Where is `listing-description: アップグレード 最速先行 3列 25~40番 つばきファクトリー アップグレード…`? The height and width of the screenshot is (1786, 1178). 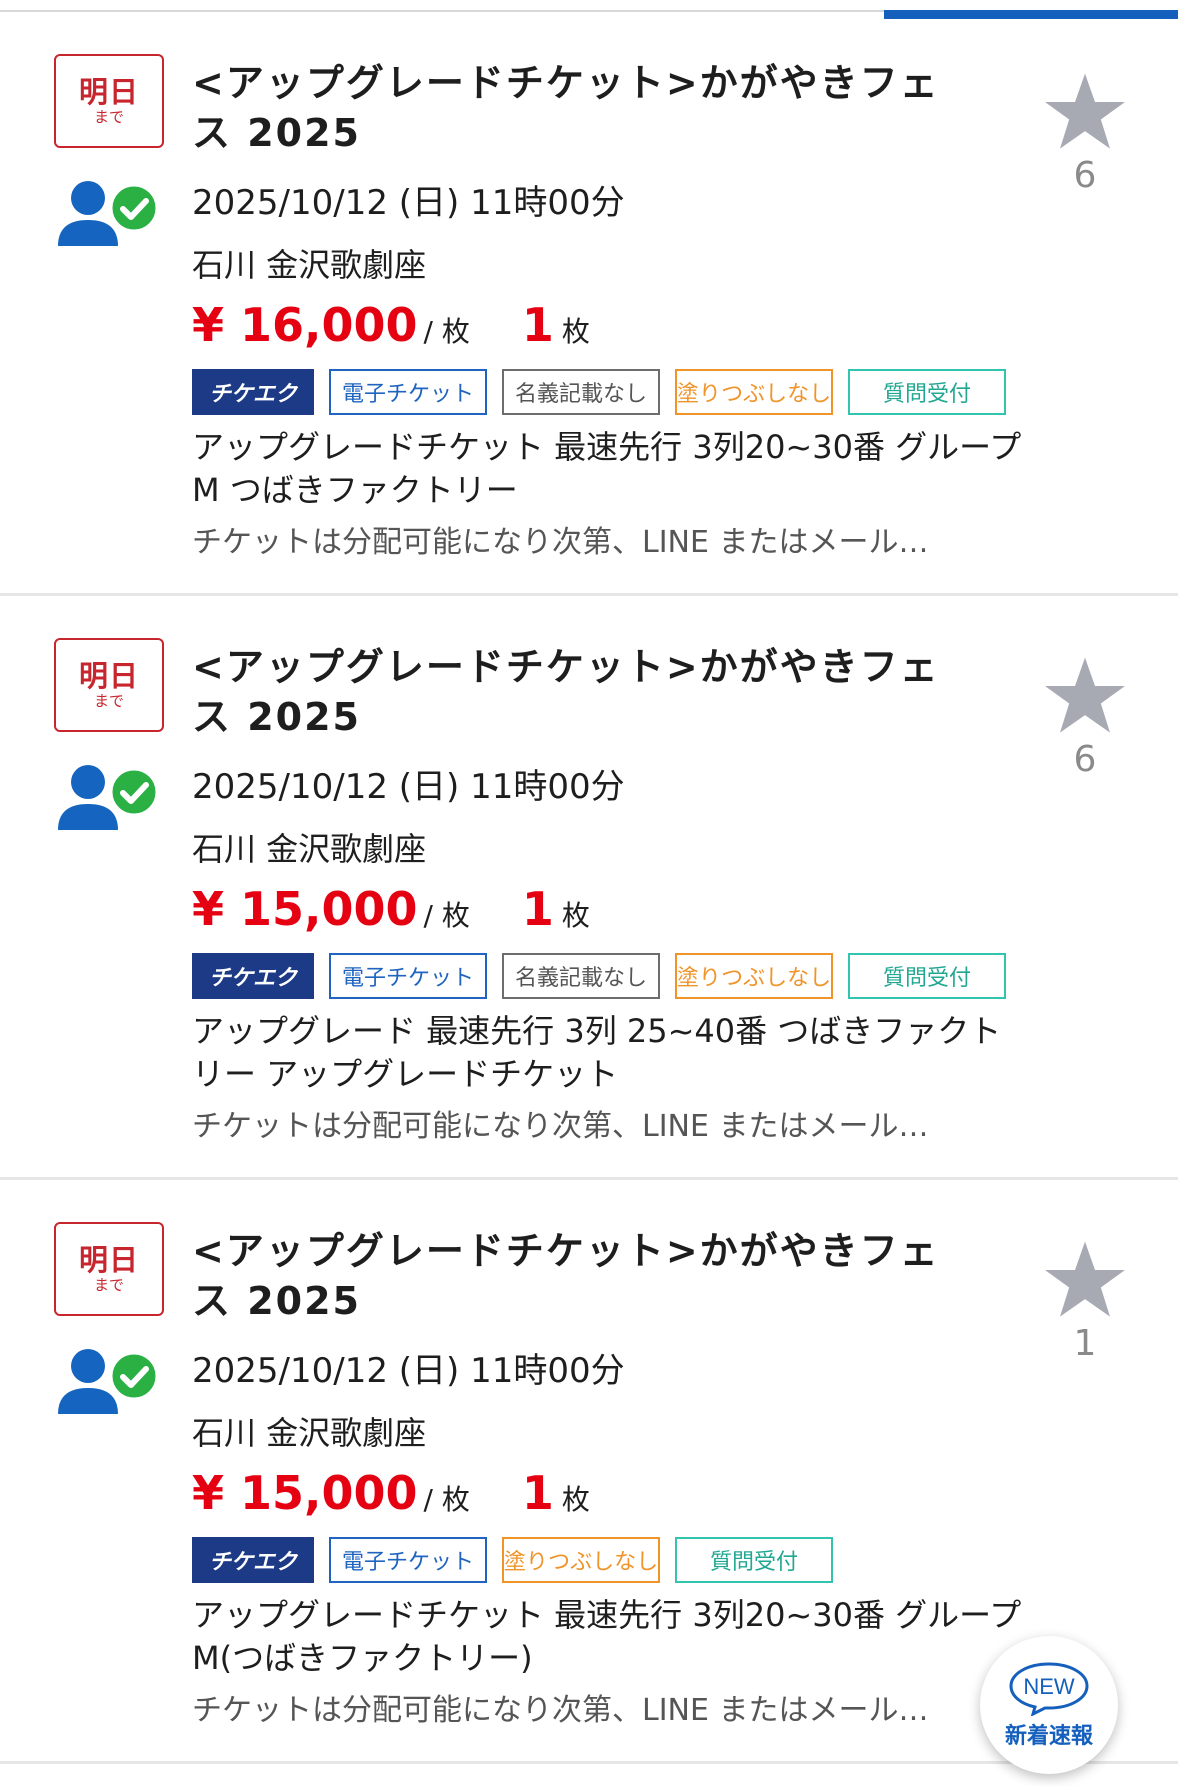
listing-description: アップグレード 最速先行 3列 25~40番 つばきファクトリー アップグレード… is located at coordinates (597, 1052).